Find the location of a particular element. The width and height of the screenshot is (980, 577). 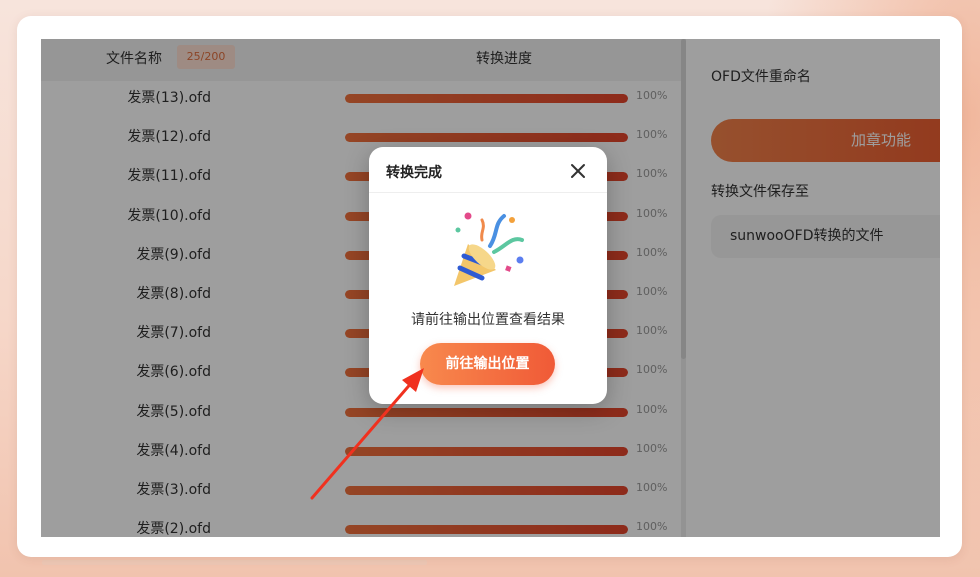

conversion-complete-dialog: 转换完成 请前往输出位置查看结果 前往输出位置 is located at coordinates (488, 275).